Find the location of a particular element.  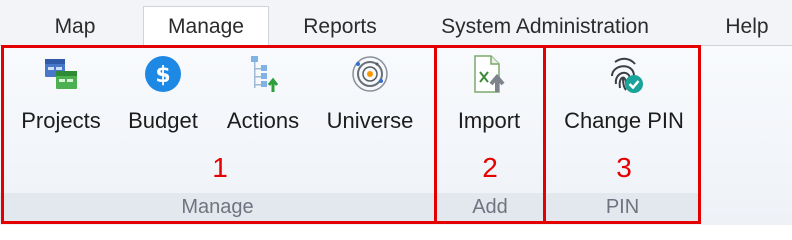

tab-system-administration: System Administration is located at coordinates (545, 26).